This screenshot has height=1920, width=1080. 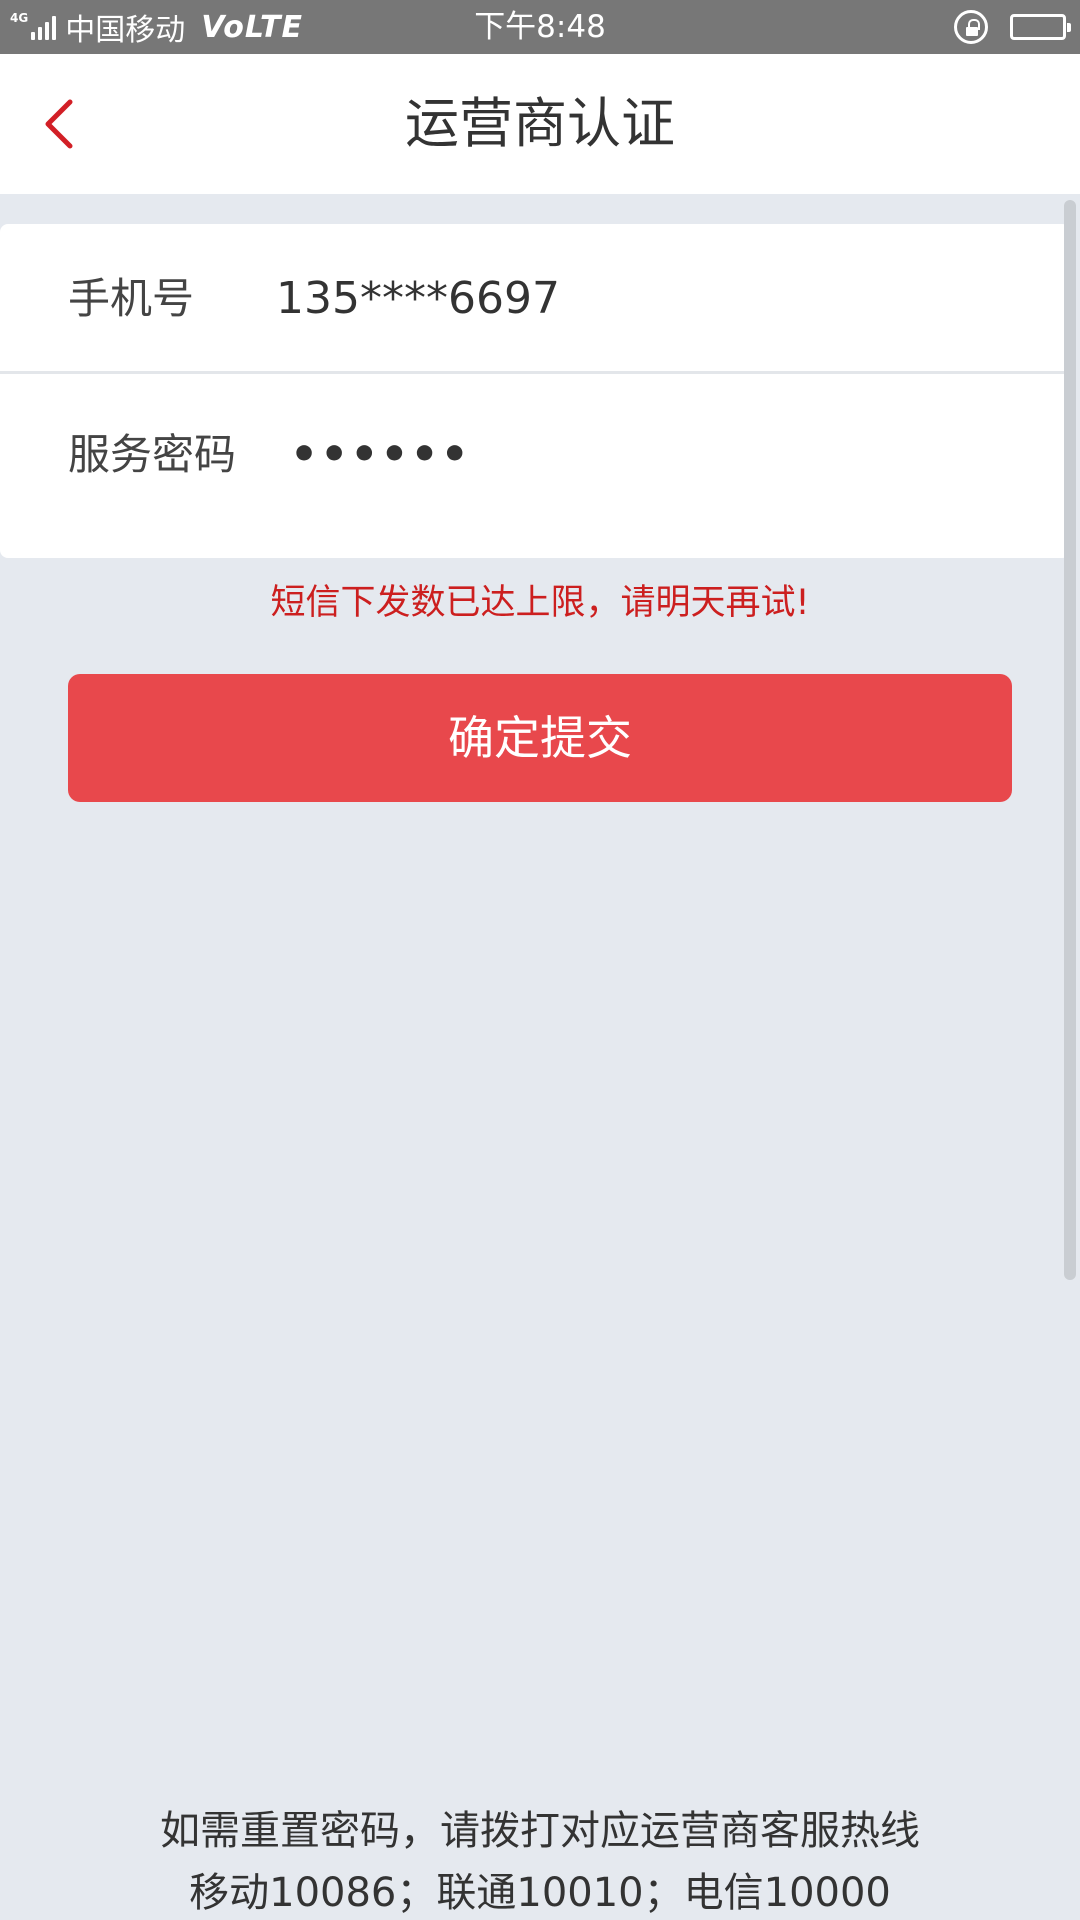 I want to click on battery-icon, so click(x=1040, y=27).